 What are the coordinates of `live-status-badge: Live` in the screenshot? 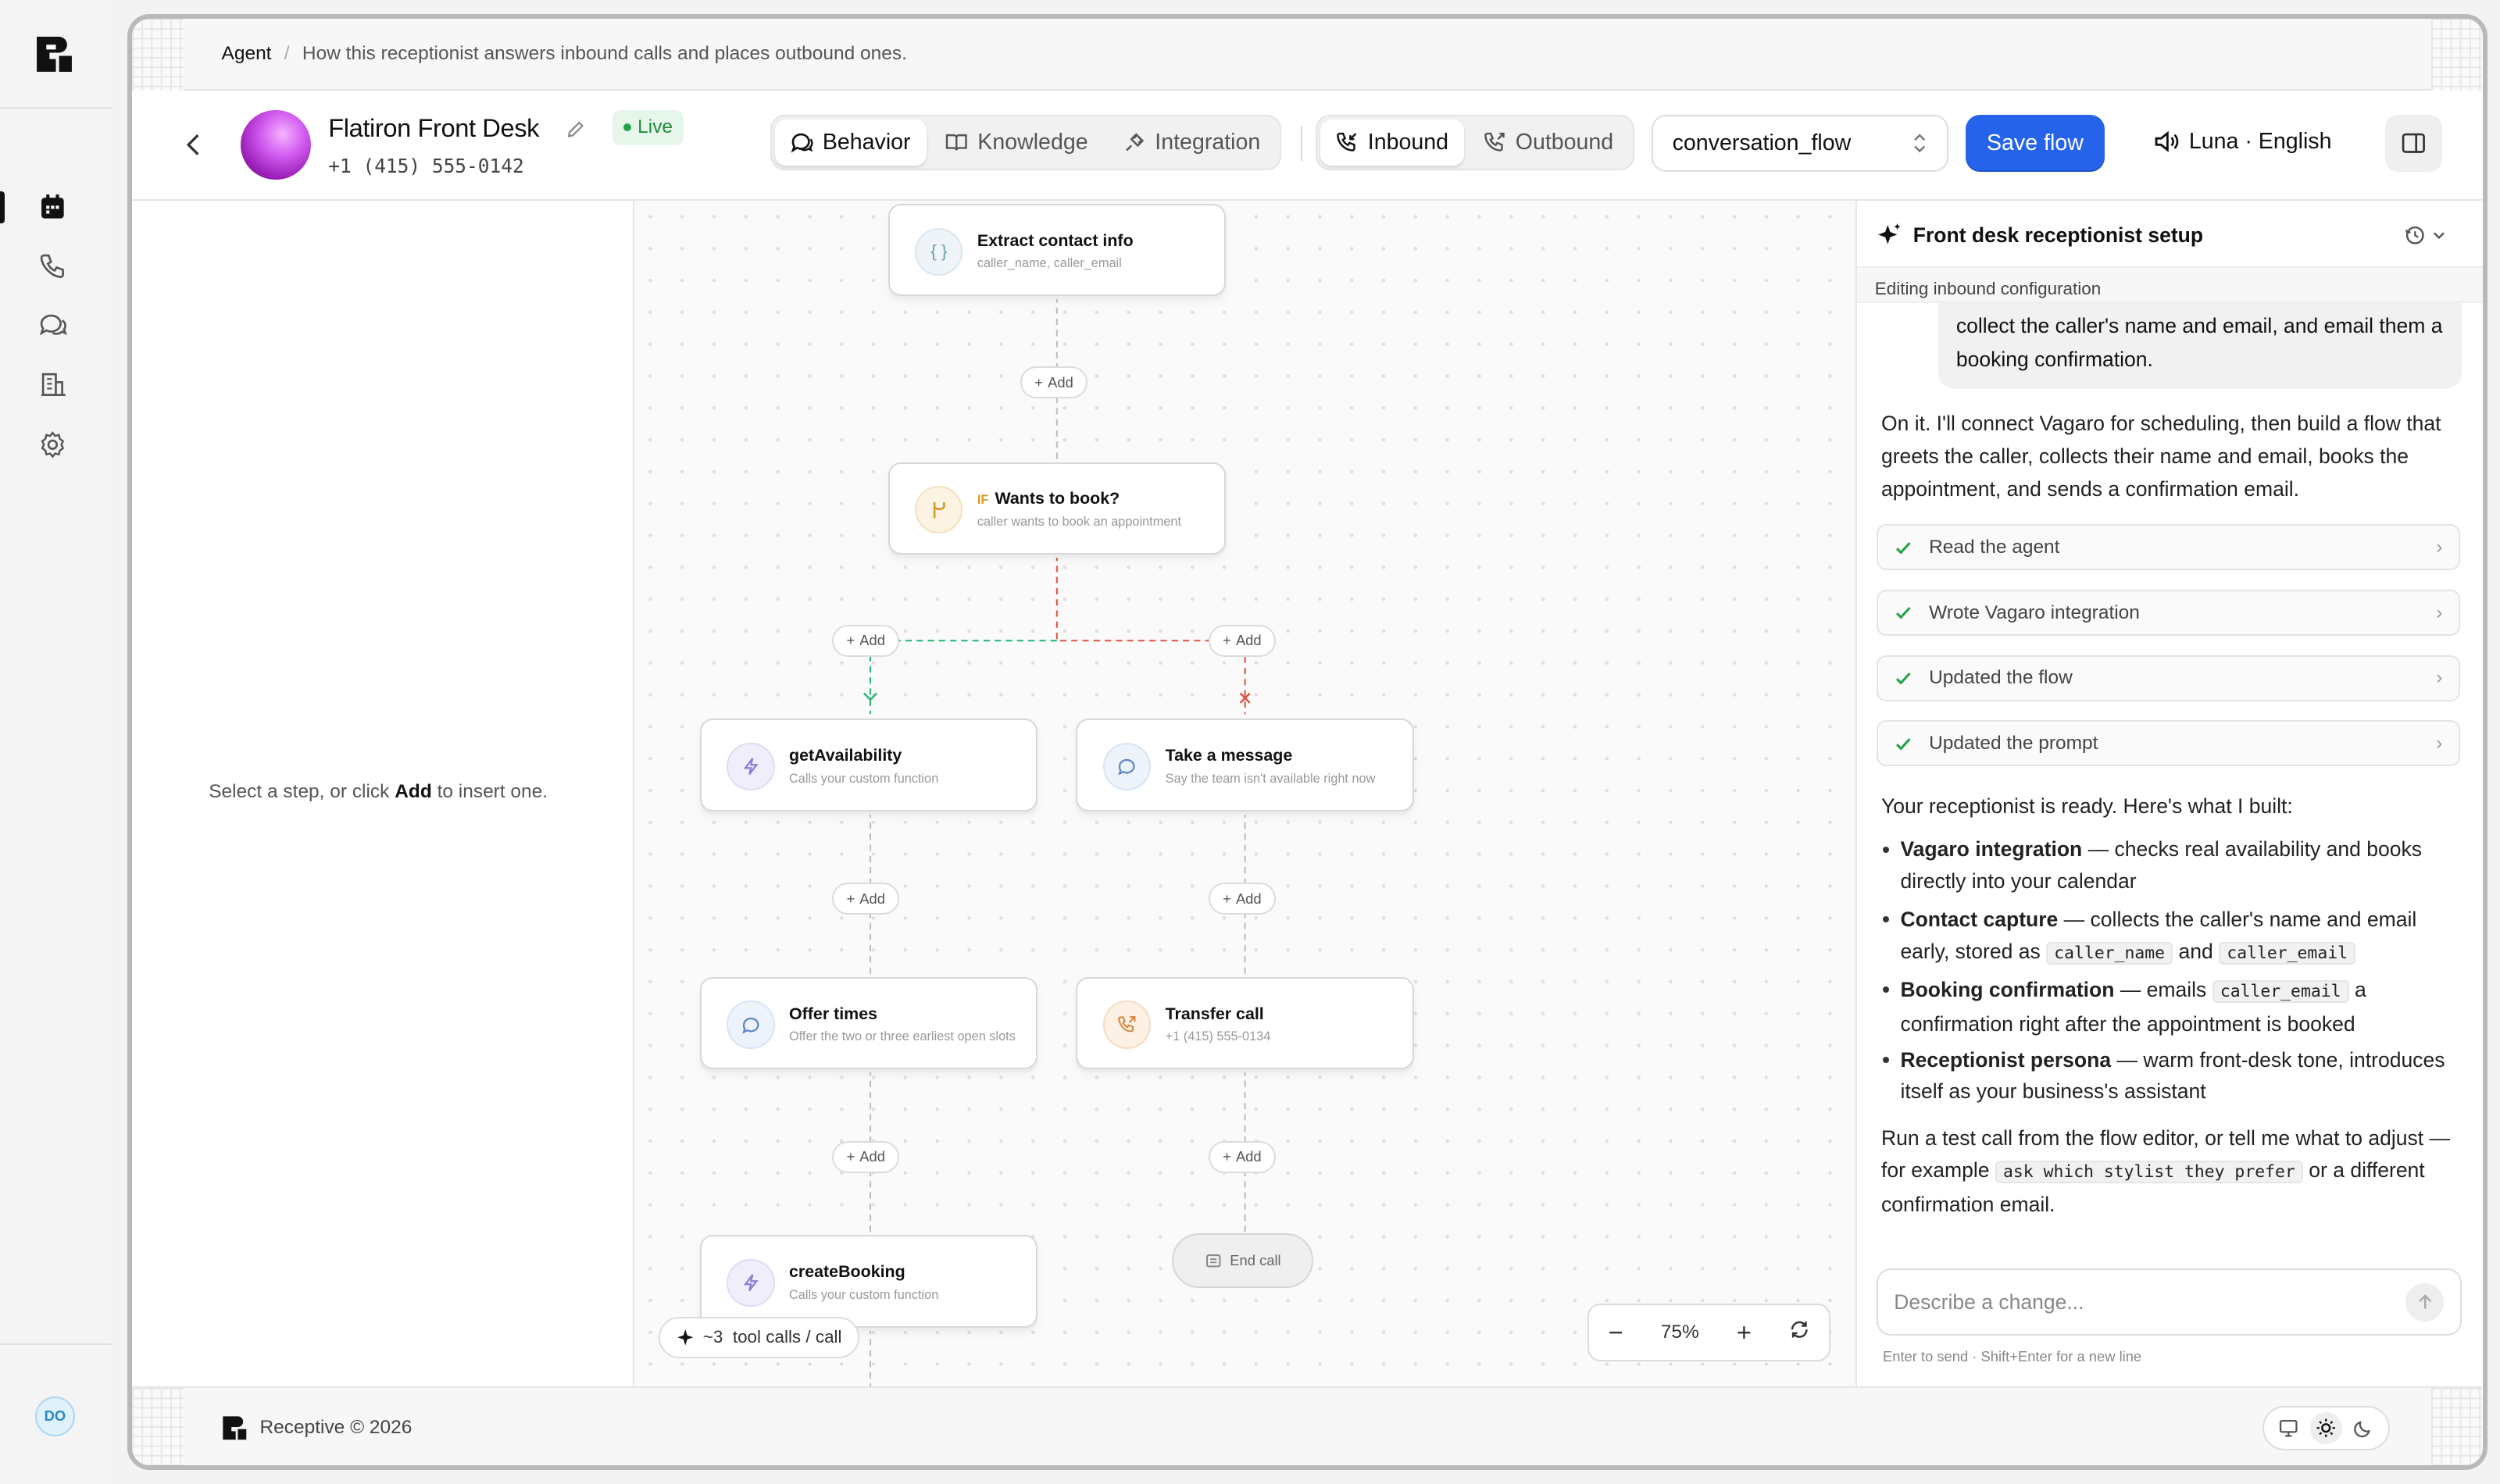 It's located at (648, 127).